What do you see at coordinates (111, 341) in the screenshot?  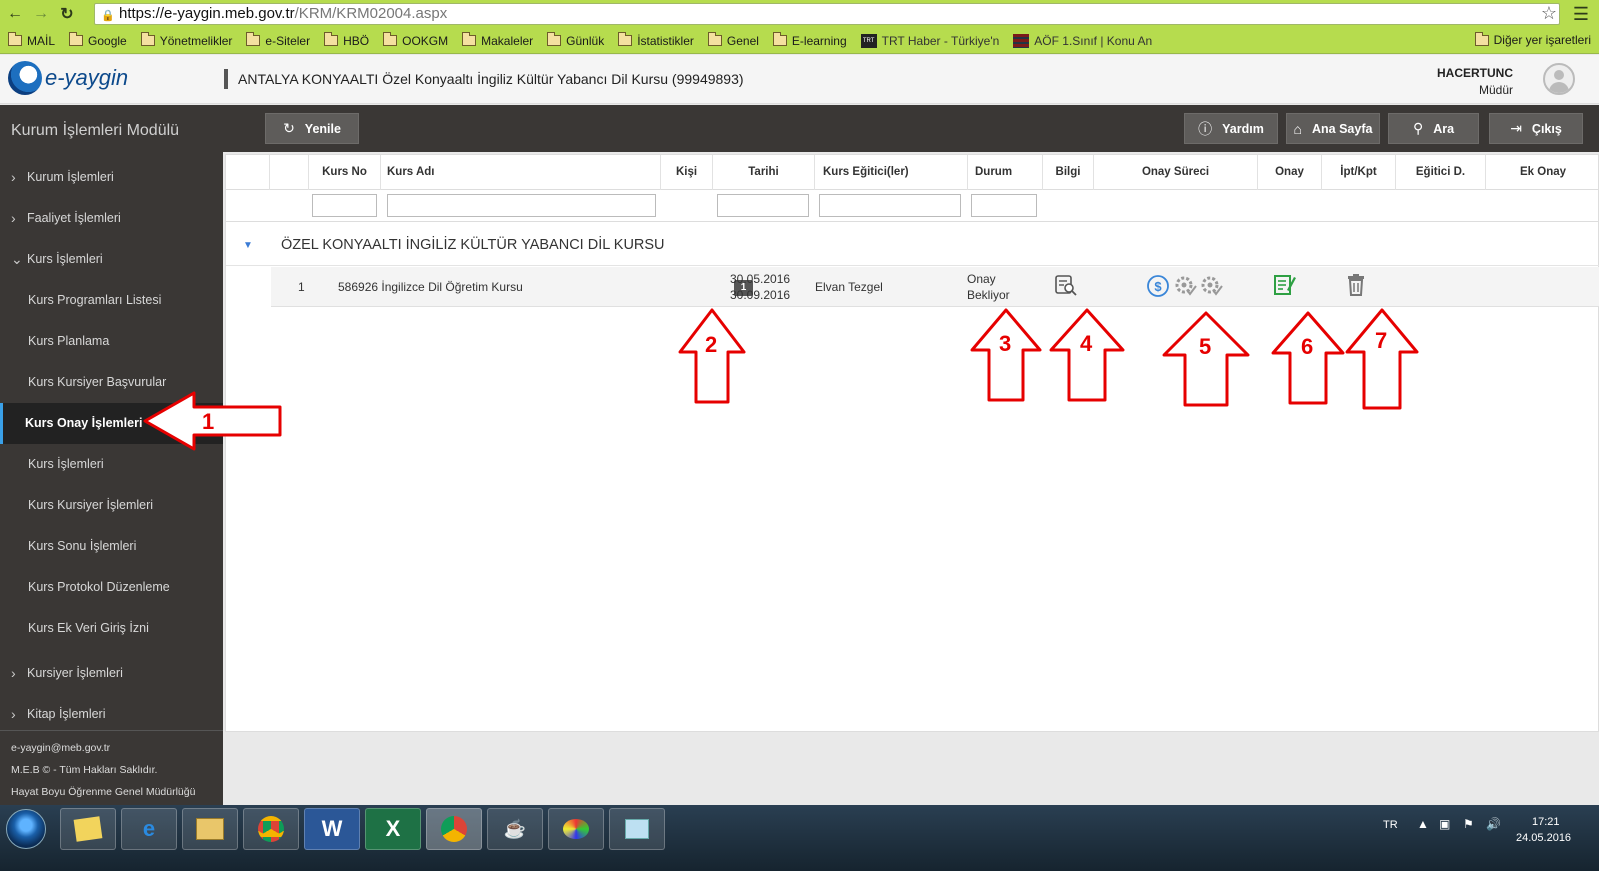 I see `sidebar-subitem-kurs-planlama: Kurs Planlama` at bounding box center [111, 341].